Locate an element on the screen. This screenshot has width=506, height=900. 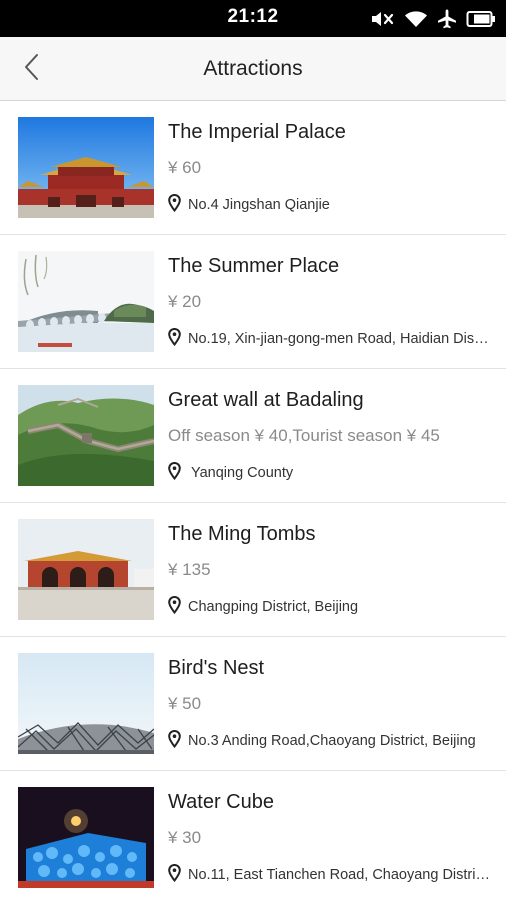
attraction-name: Great wall at Badaling is located at coordinates (266, 400).